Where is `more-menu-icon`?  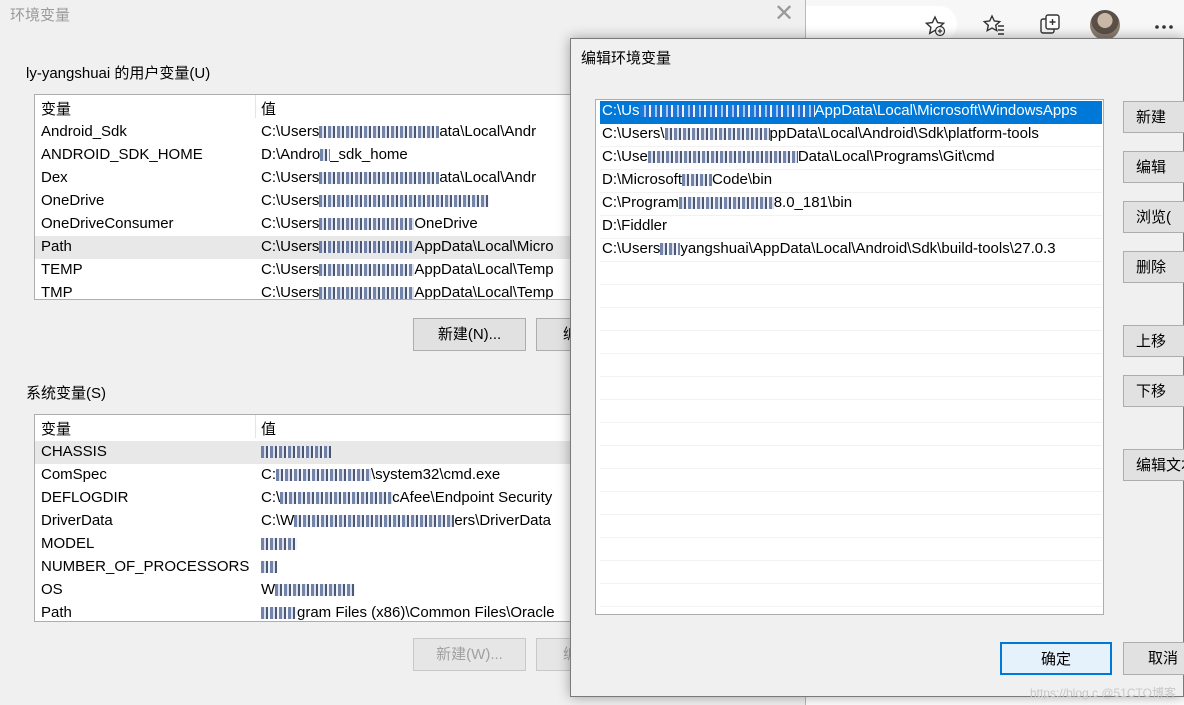
more-menu-icon is located at coordinates (1164, 25).